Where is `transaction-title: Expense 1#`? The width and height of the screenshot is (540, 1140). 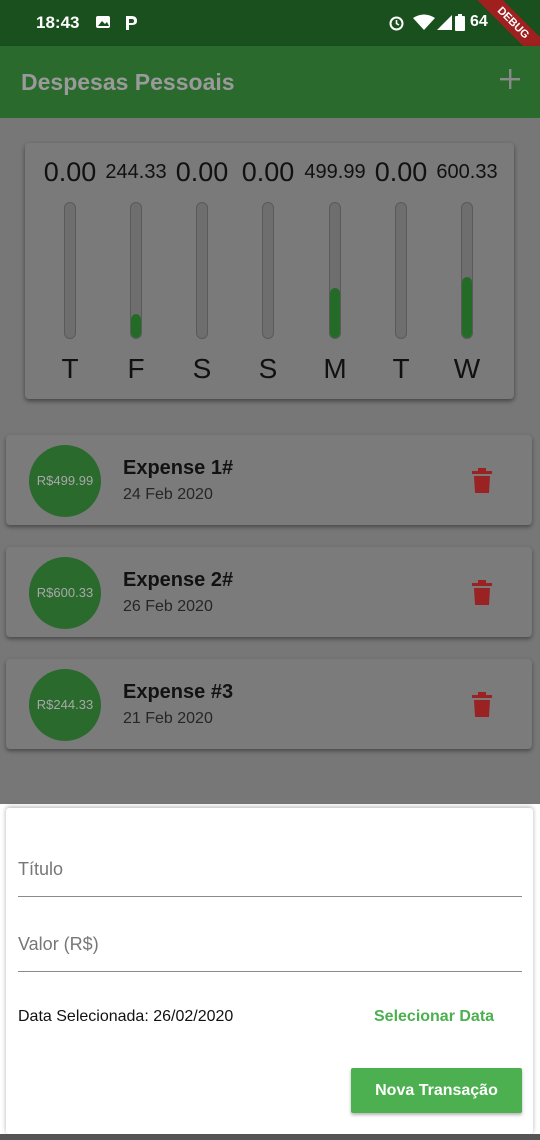 transaction-title: Expense 1# is located at coordinates (178, 468).